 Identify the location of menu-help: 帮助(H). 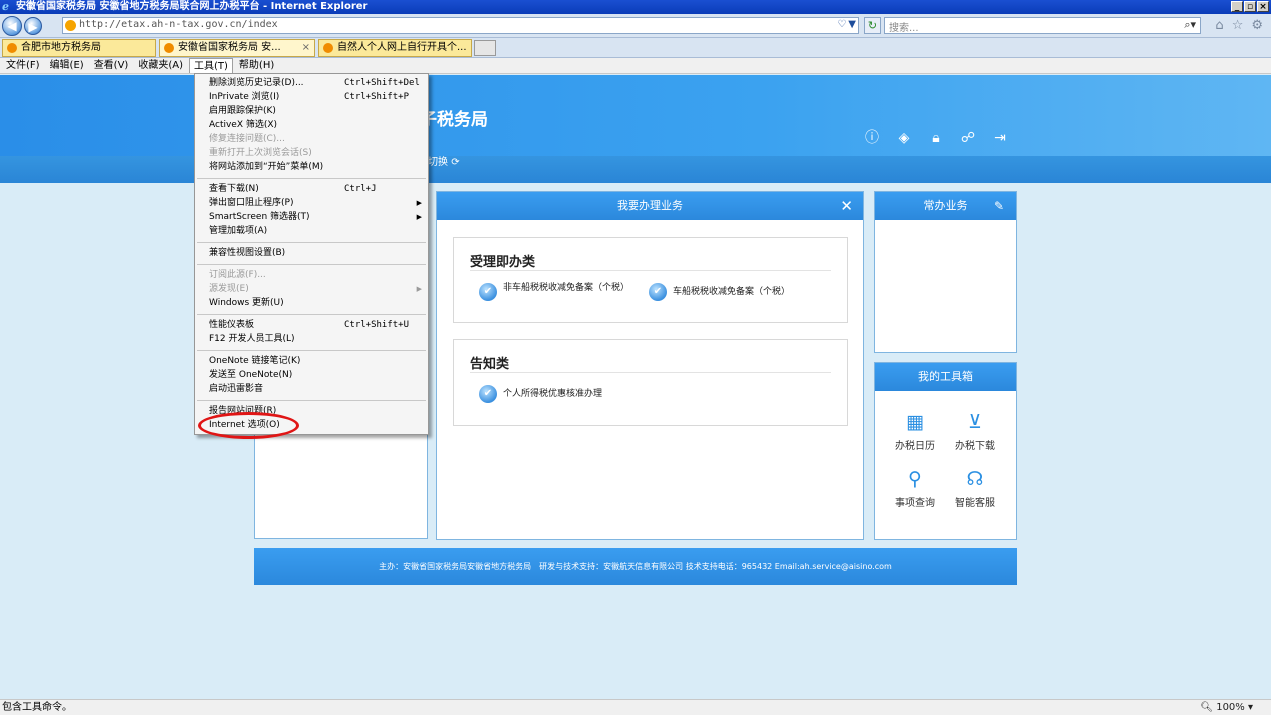
(256, 65).